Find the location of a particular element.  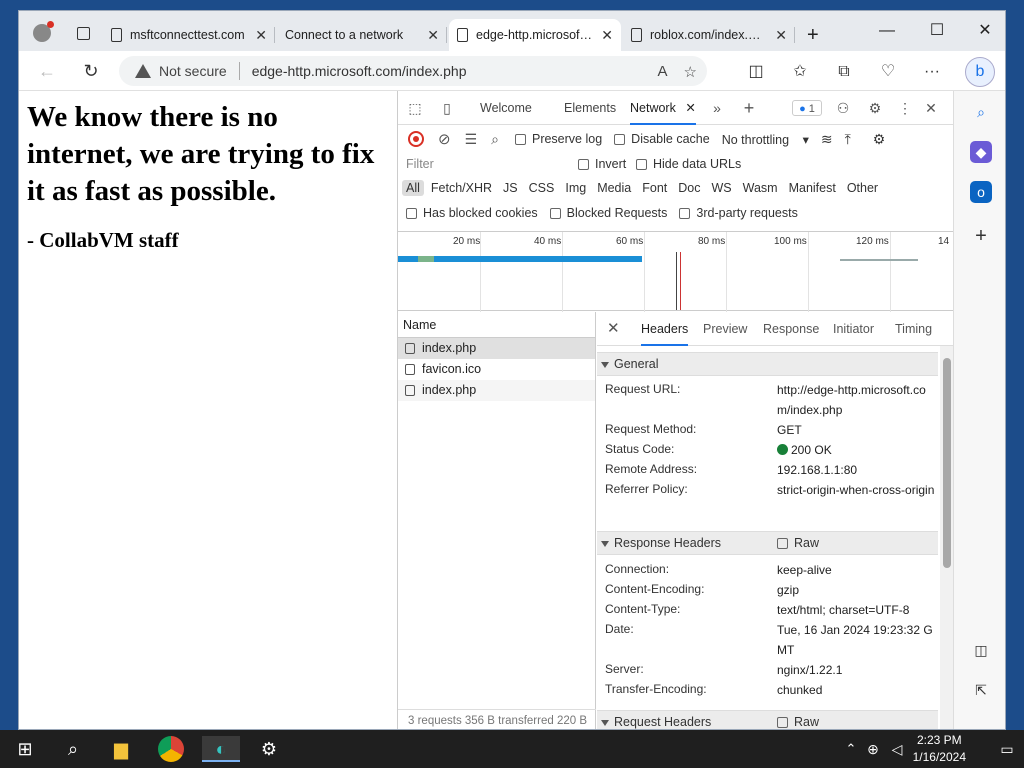

inspect-icon: ⬚ is located at coordinates (415, 108).